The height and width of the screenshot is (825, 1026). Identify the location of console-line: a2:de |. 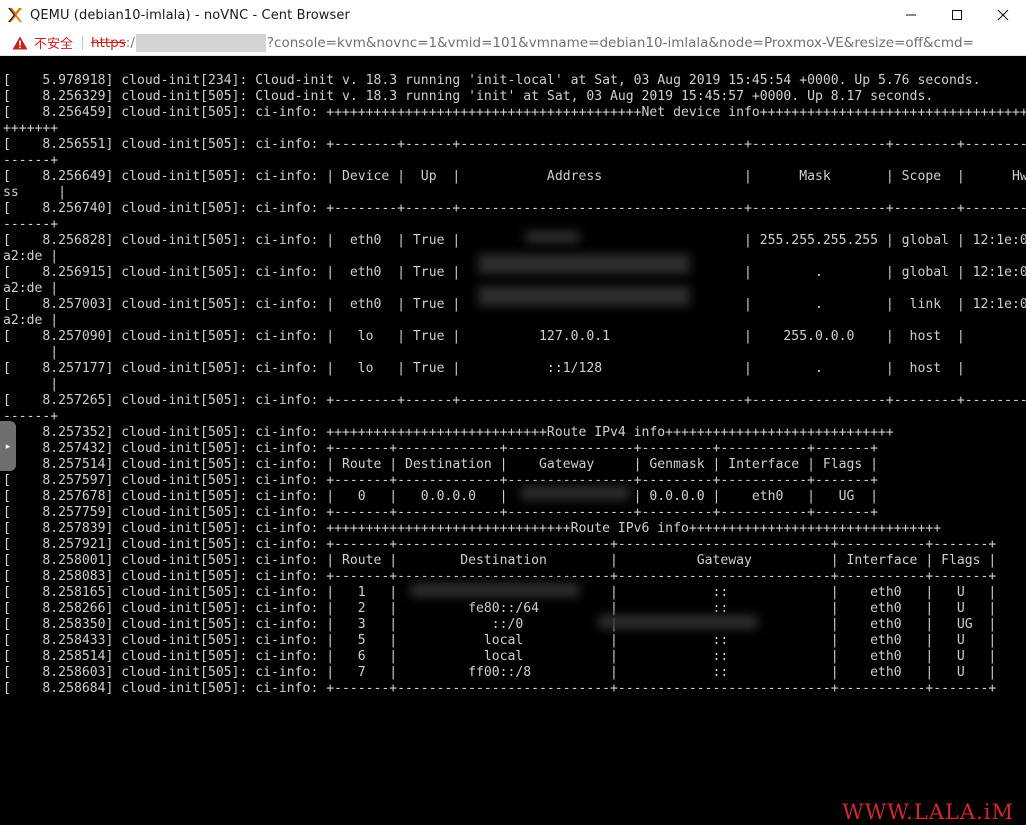
(31, 320).